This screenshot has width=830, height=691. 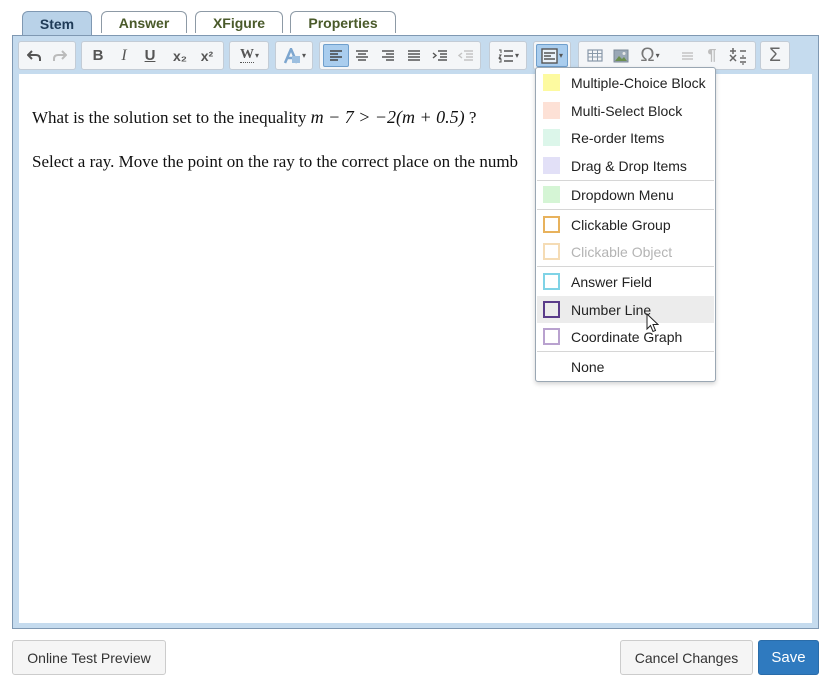 What do you see at coordinates (239, 22) in the screenshot?
I see `tab-xfigure: XFigure` at bounding box center [239, 22].